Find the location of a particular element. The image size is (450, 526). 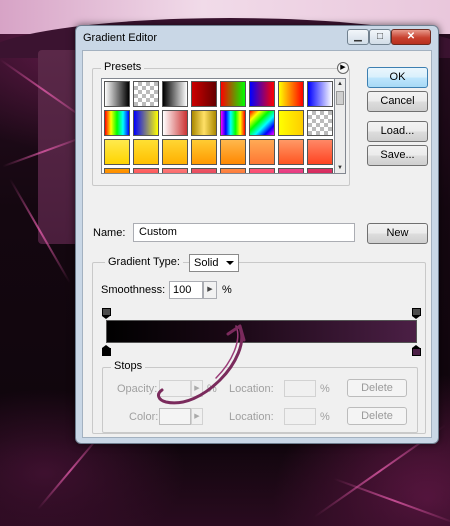

opacity-location-field is located at coordinates (300, 388).